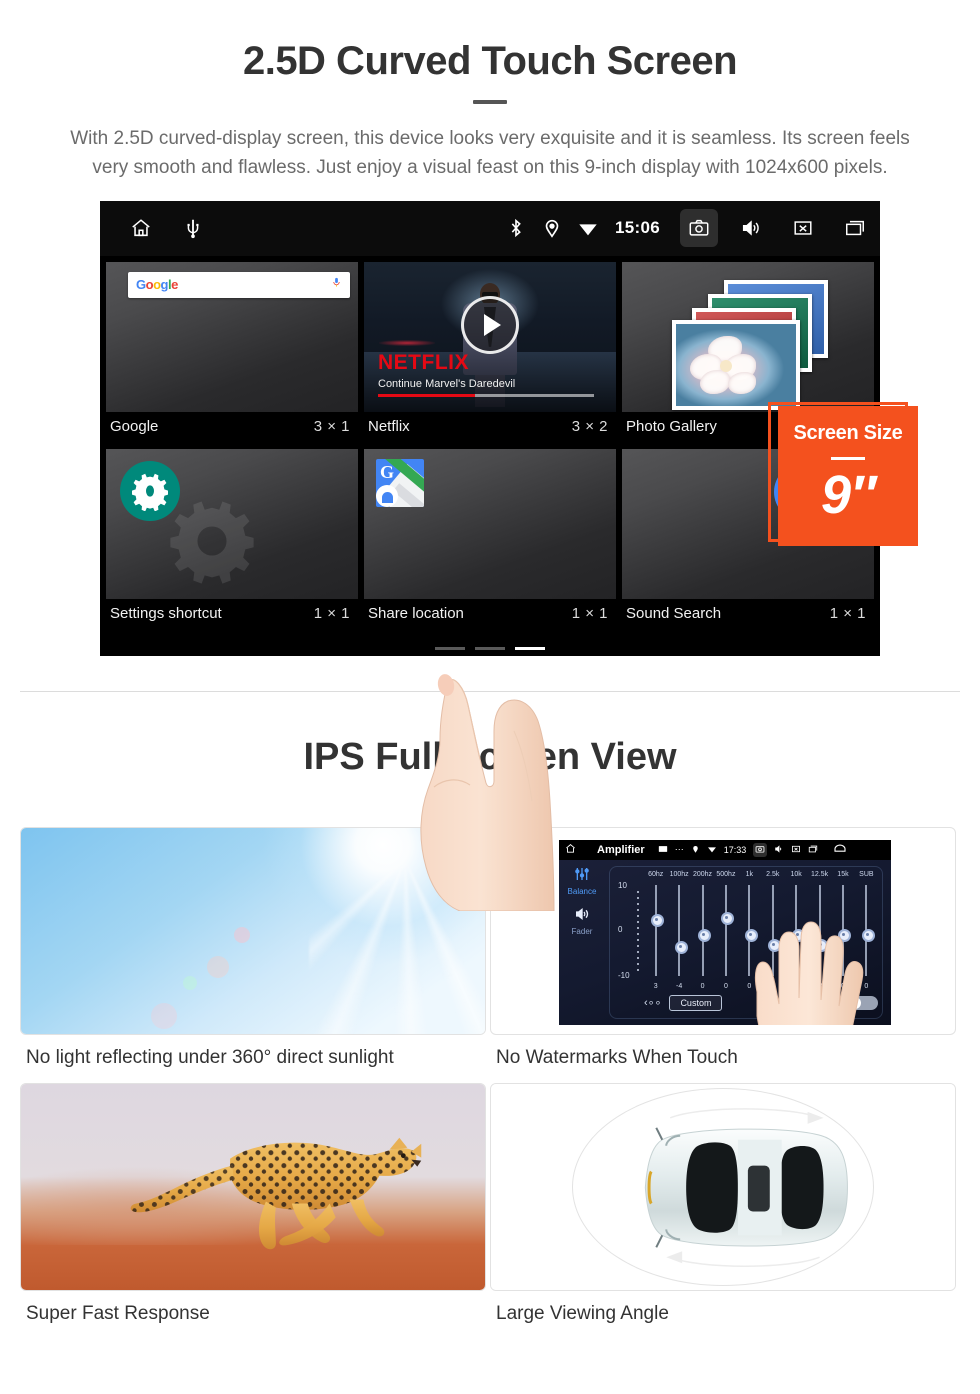 The image size is (980, 1394). Describe the element at coordinates (840, 850) in the screenshot. I see `back-icon` at that location.